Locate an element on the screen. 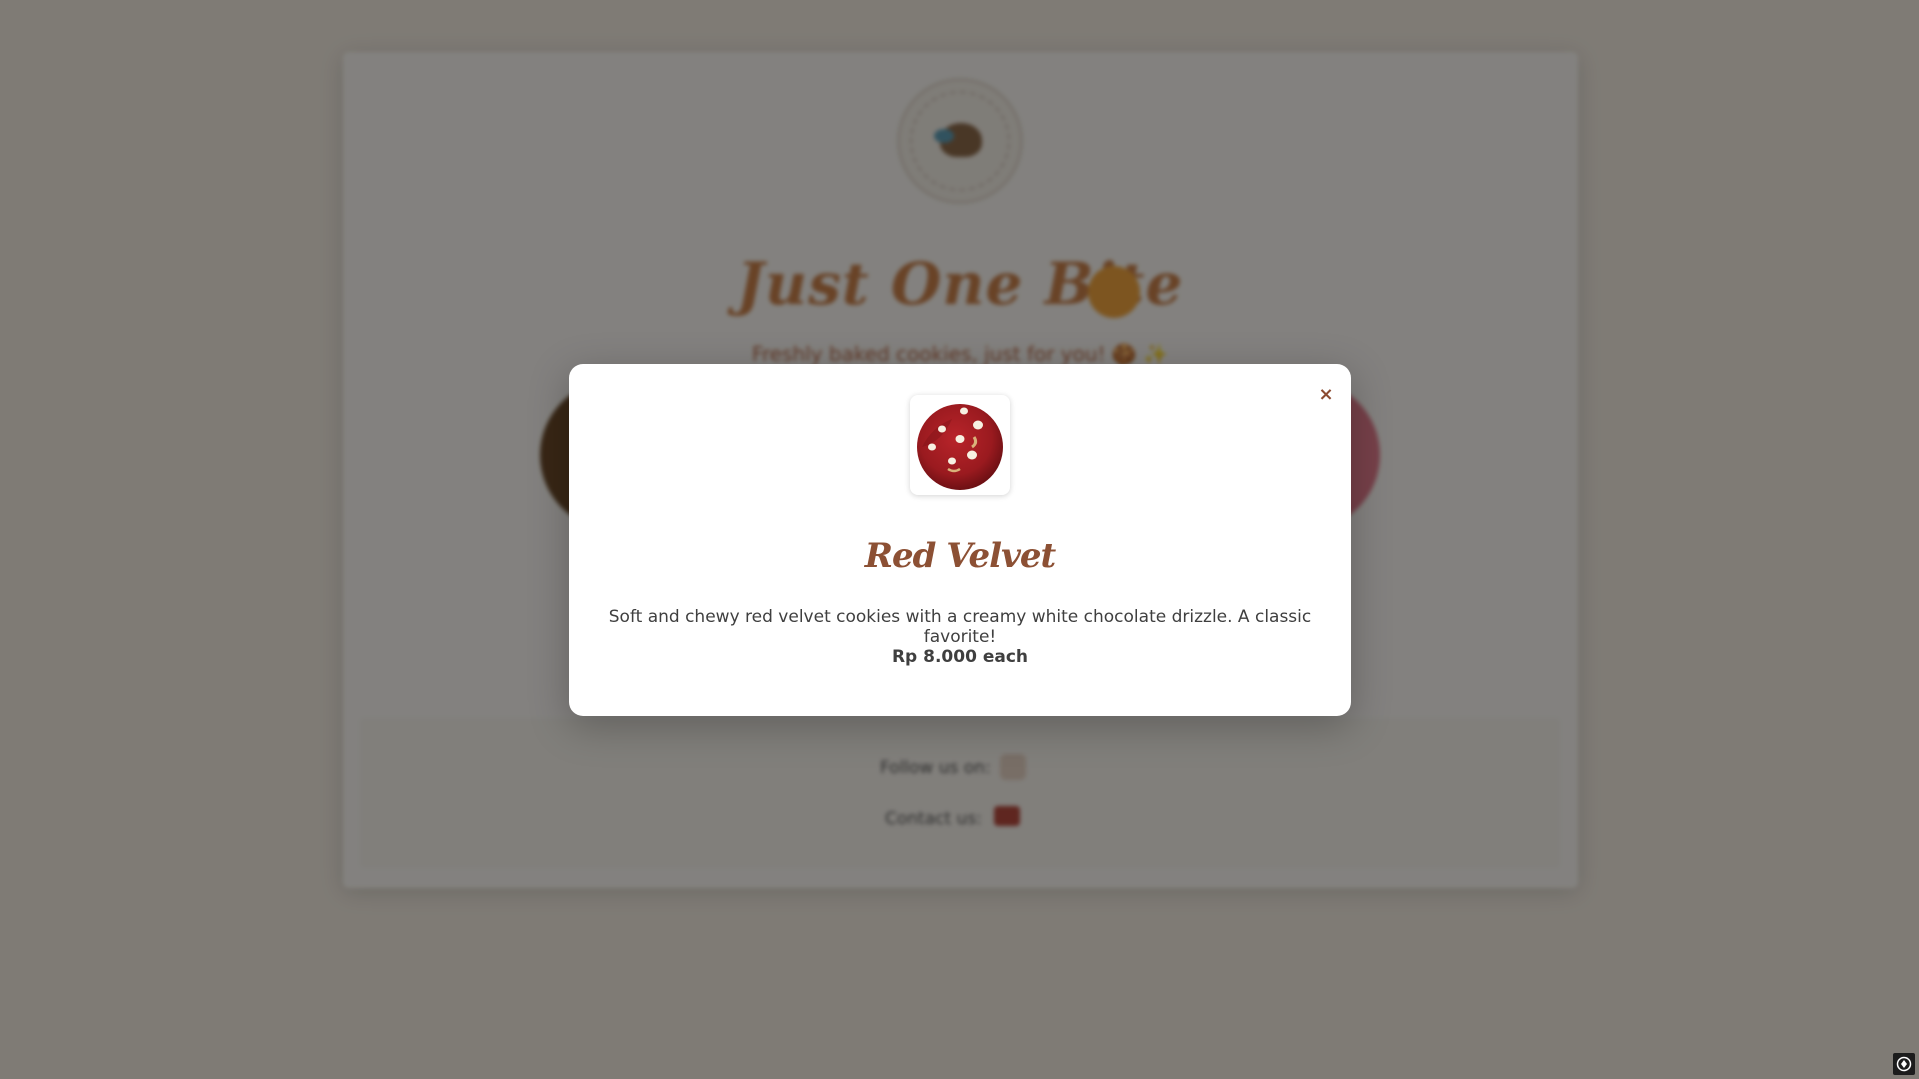 The width and height of the screenshot is (1919, 1079). product-price: Rp 8.000 each is located at coordinates (960, 657).